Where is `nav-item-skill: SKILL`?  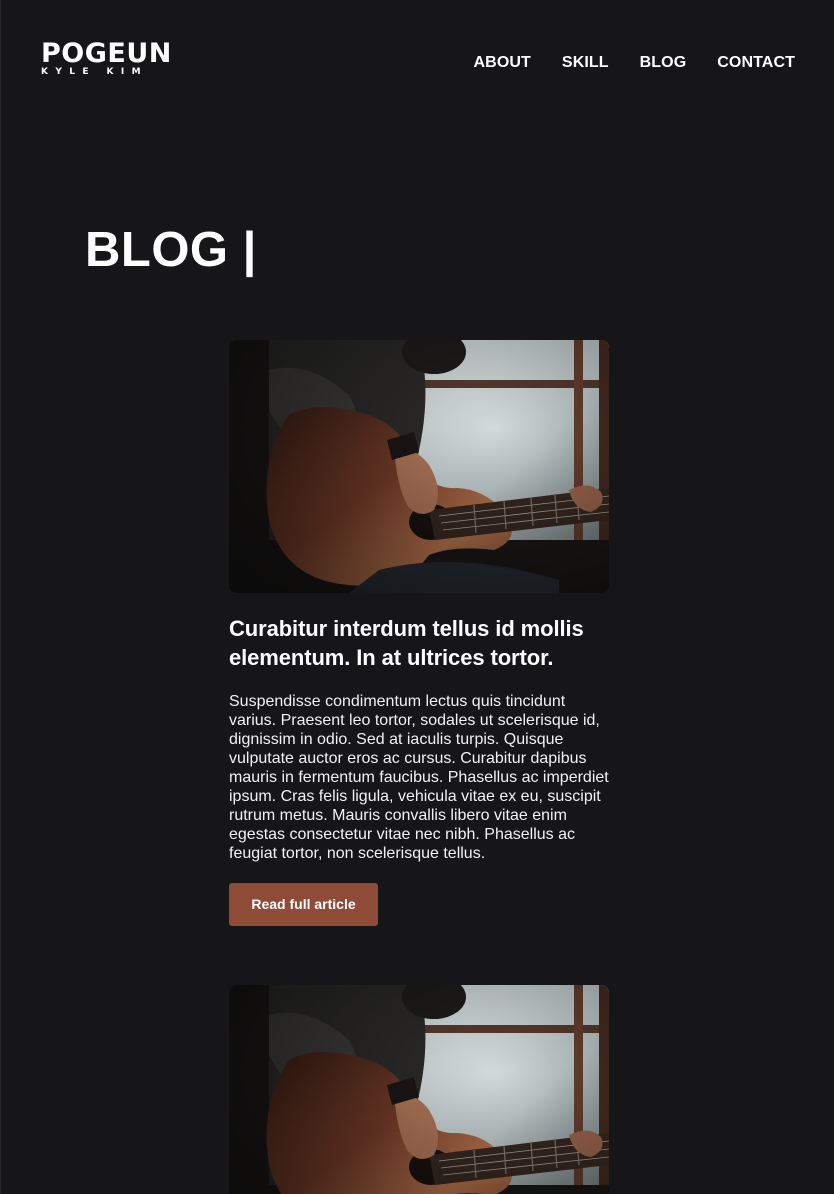
nav-item-skill: SKILL is located at coordinates (585, 63).